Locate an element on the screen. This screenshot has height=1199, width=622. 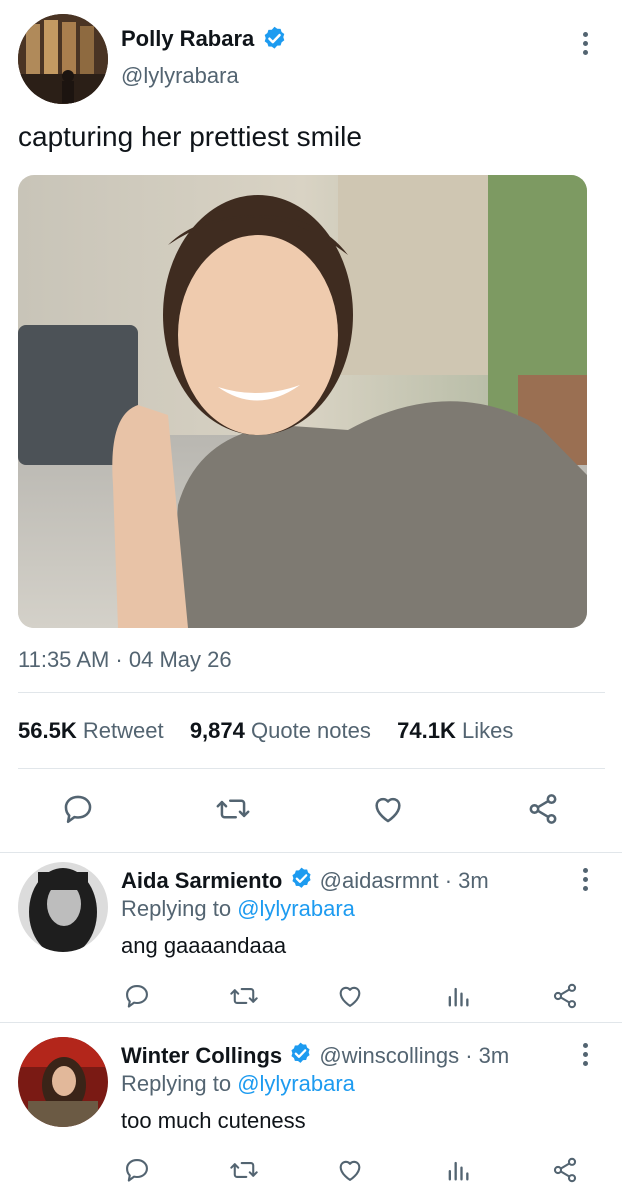
reply-author-name: Aida Sarmiento is located at coordinates (201, 880).